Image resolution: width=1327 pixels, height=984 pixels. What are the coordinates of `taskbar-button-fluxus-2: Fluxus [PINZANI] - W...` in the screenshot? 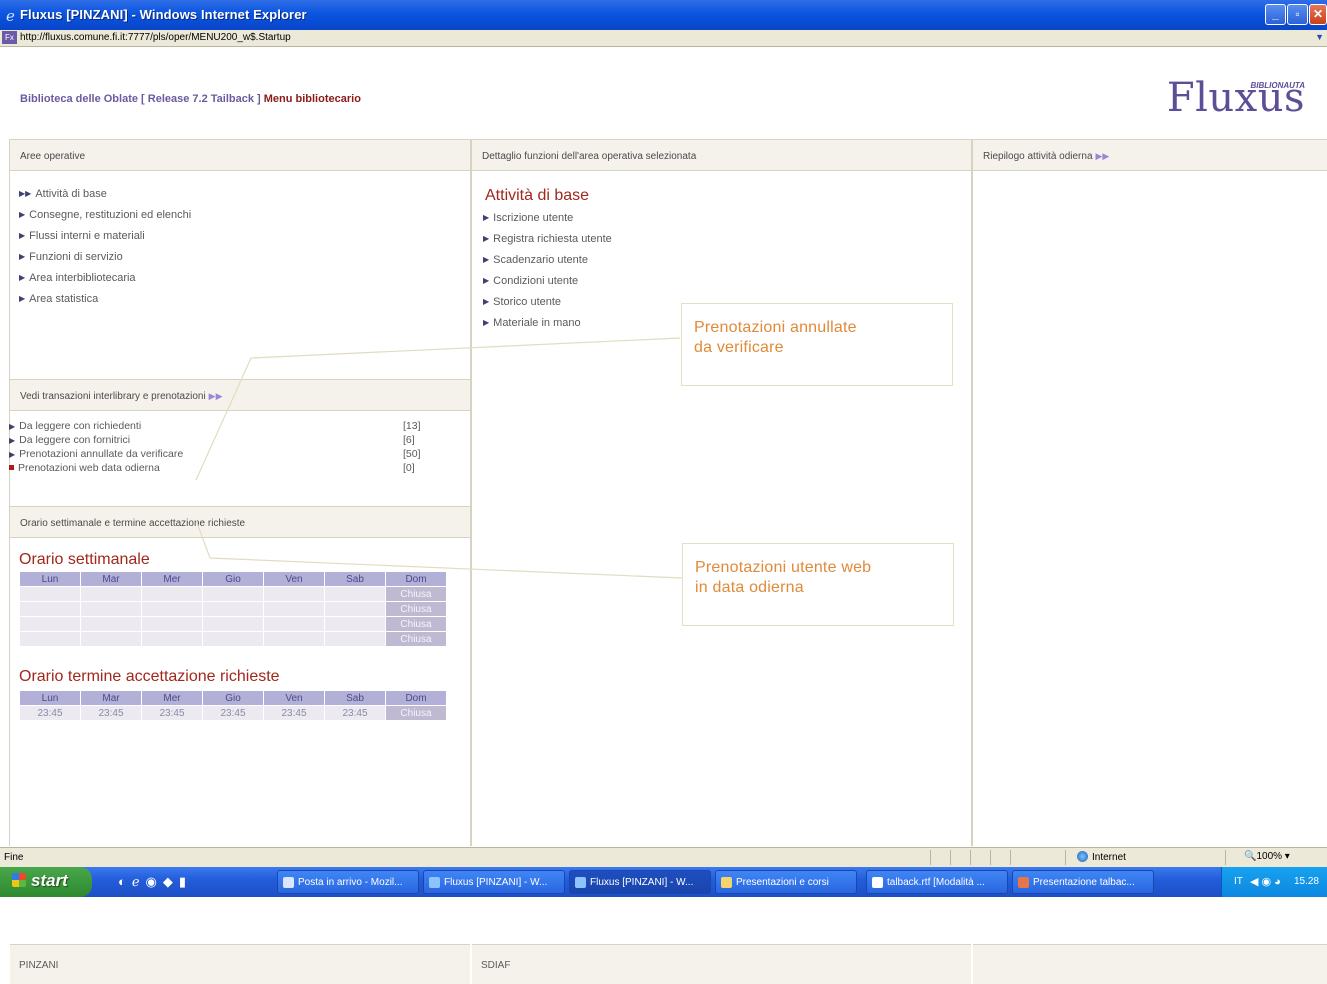 It's located at (640, 882).